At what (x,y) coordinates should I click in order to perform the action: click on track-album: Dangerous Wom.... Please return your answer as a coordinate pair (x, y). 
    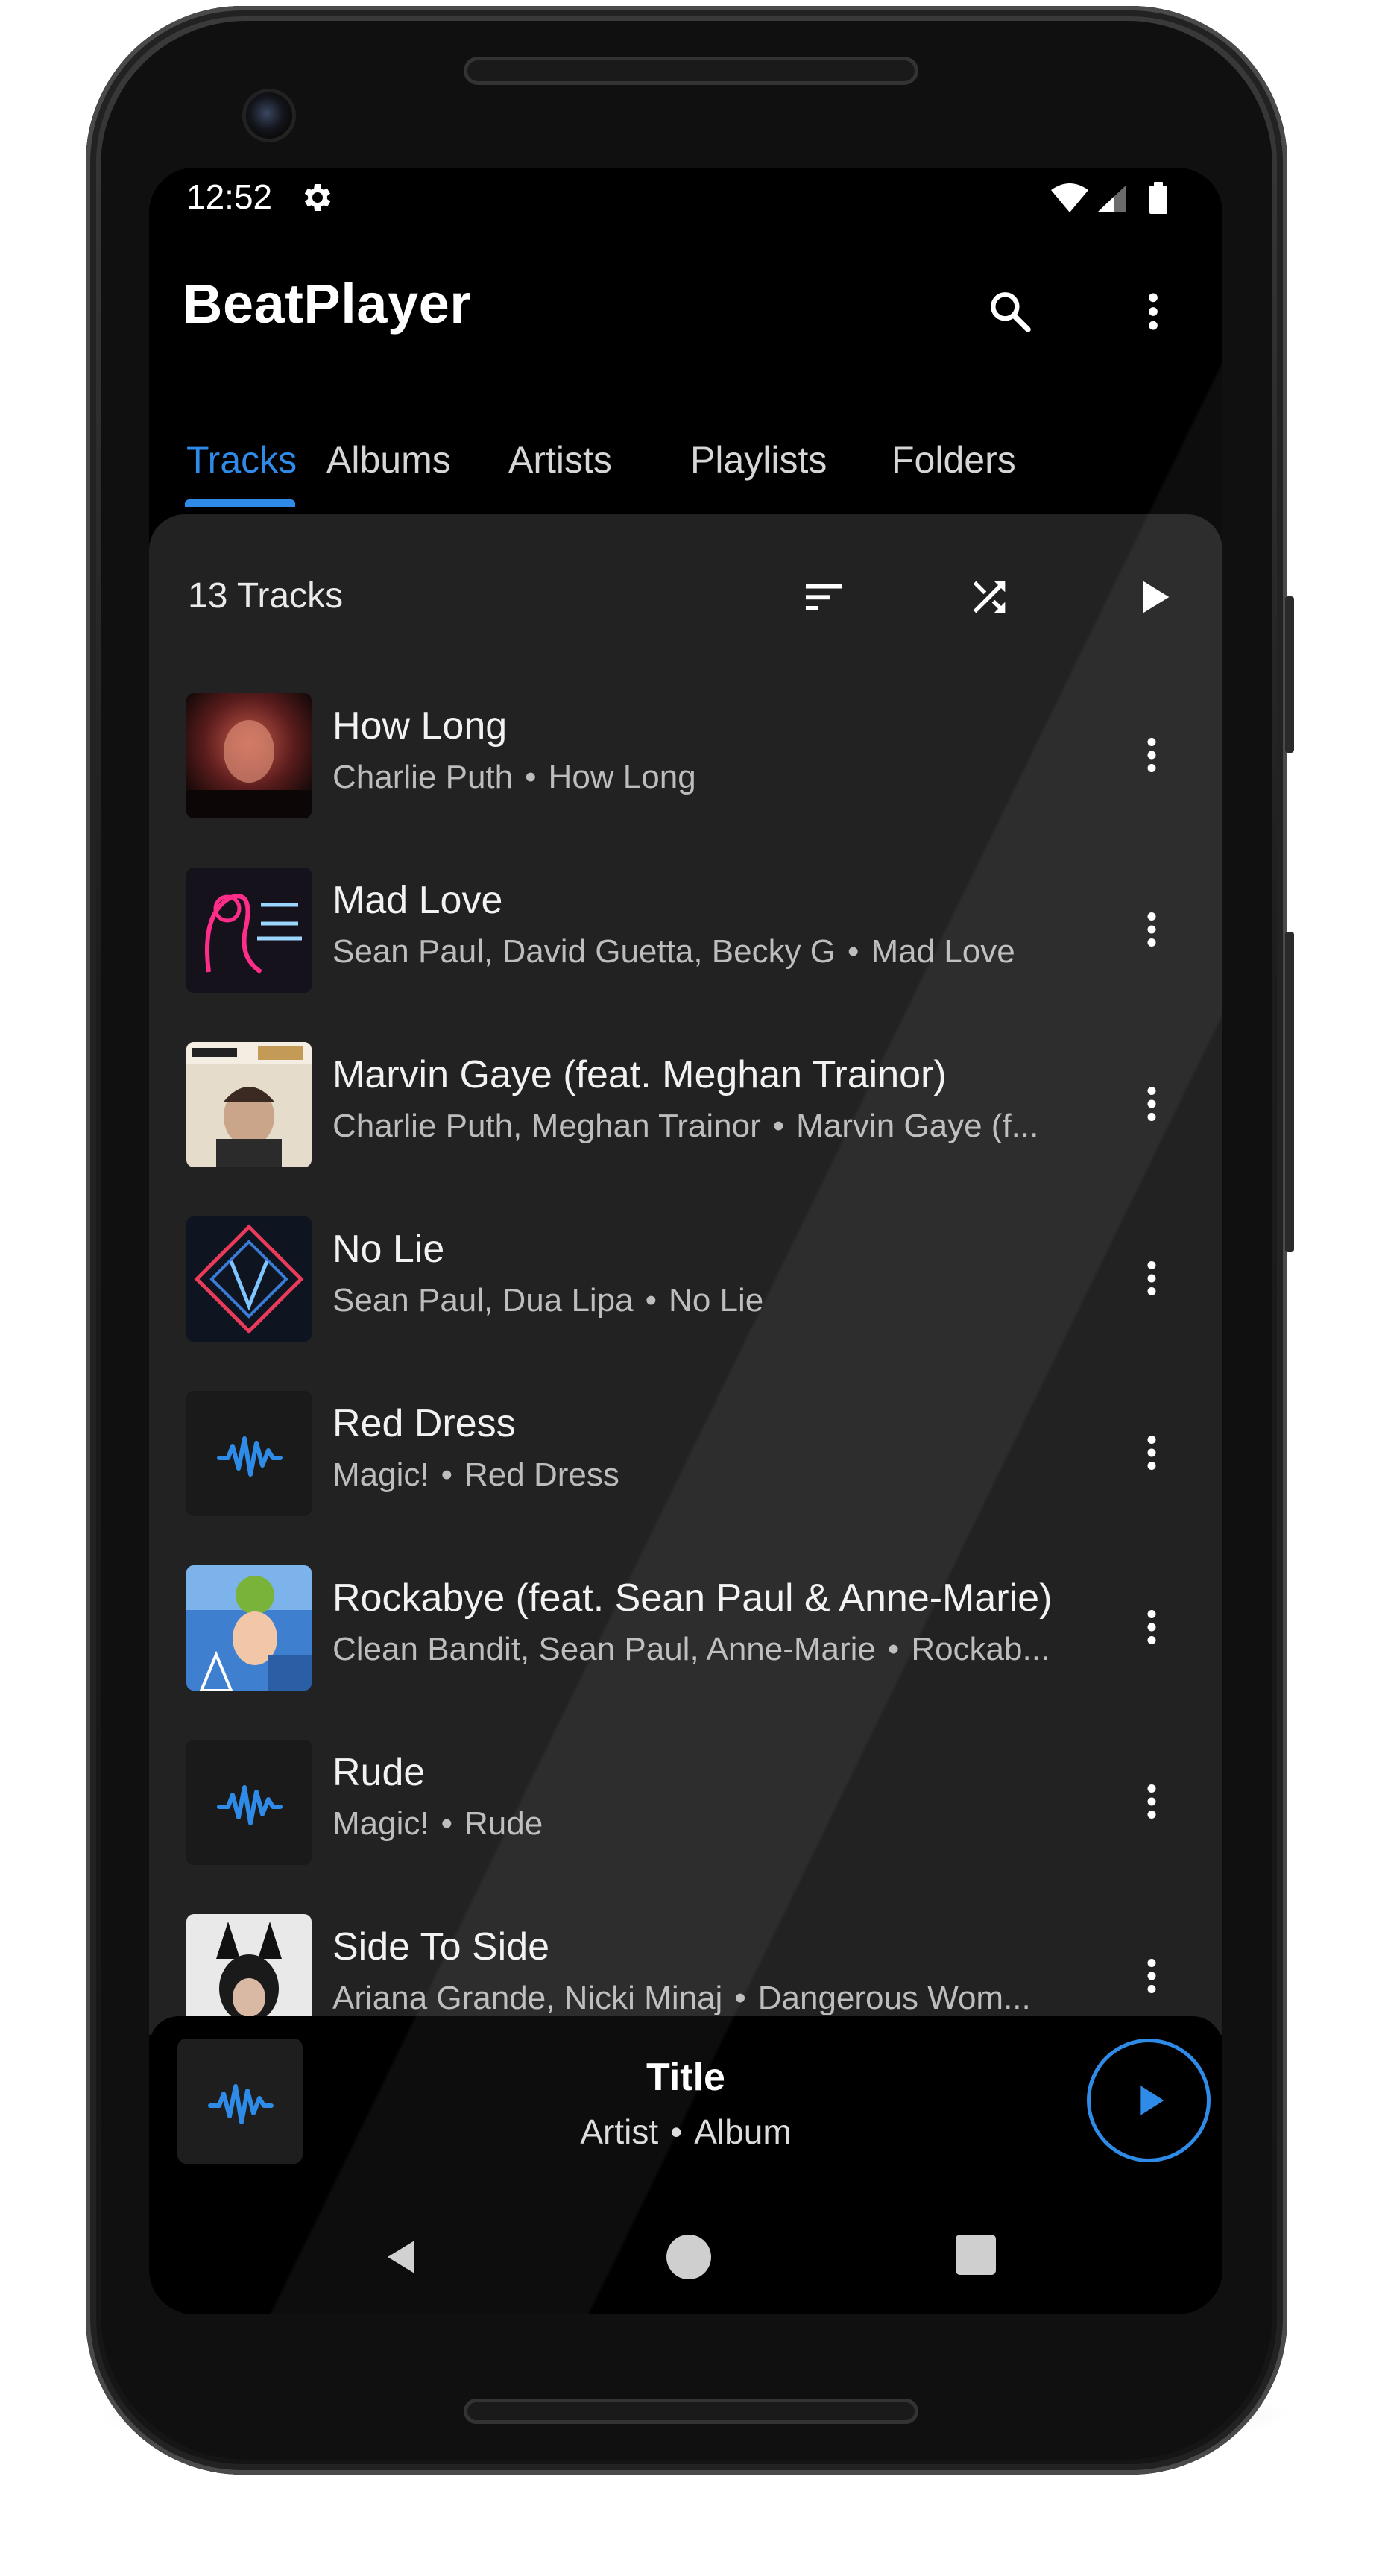
    Looking at the image, I should click on (894, 1998).